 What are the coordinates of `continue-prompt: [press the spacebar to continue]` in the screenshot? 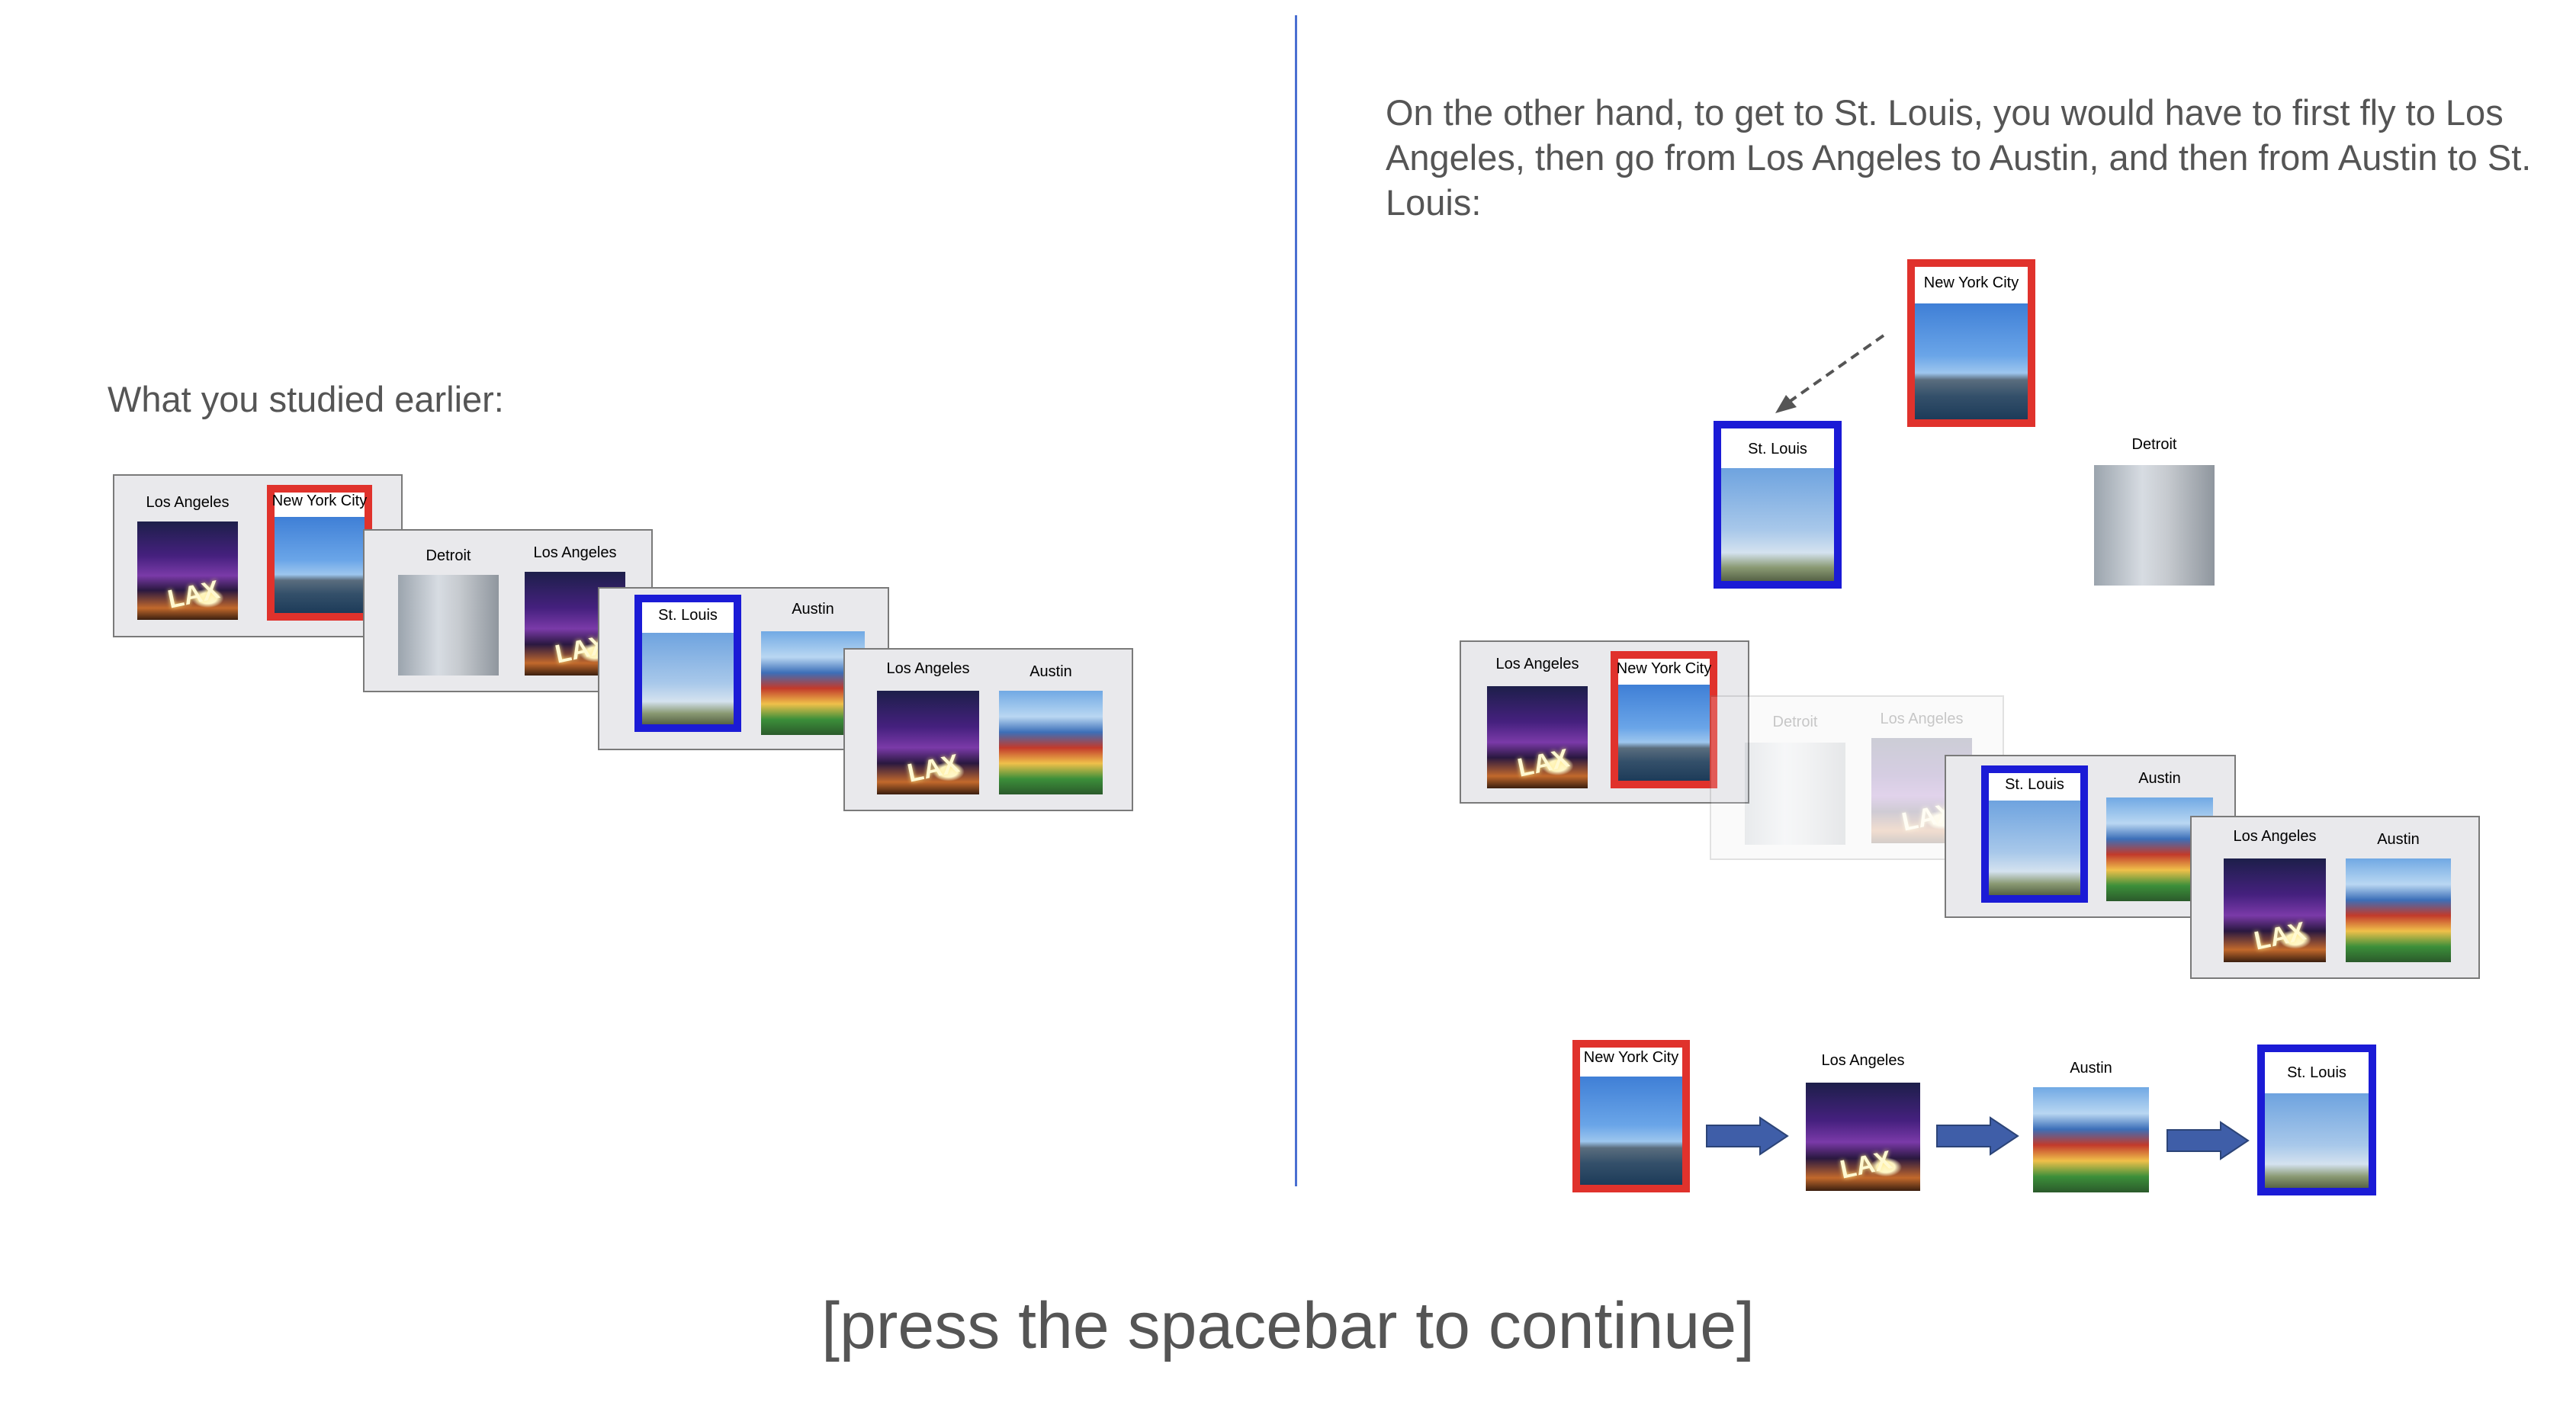 It's located at (1288, 1325).